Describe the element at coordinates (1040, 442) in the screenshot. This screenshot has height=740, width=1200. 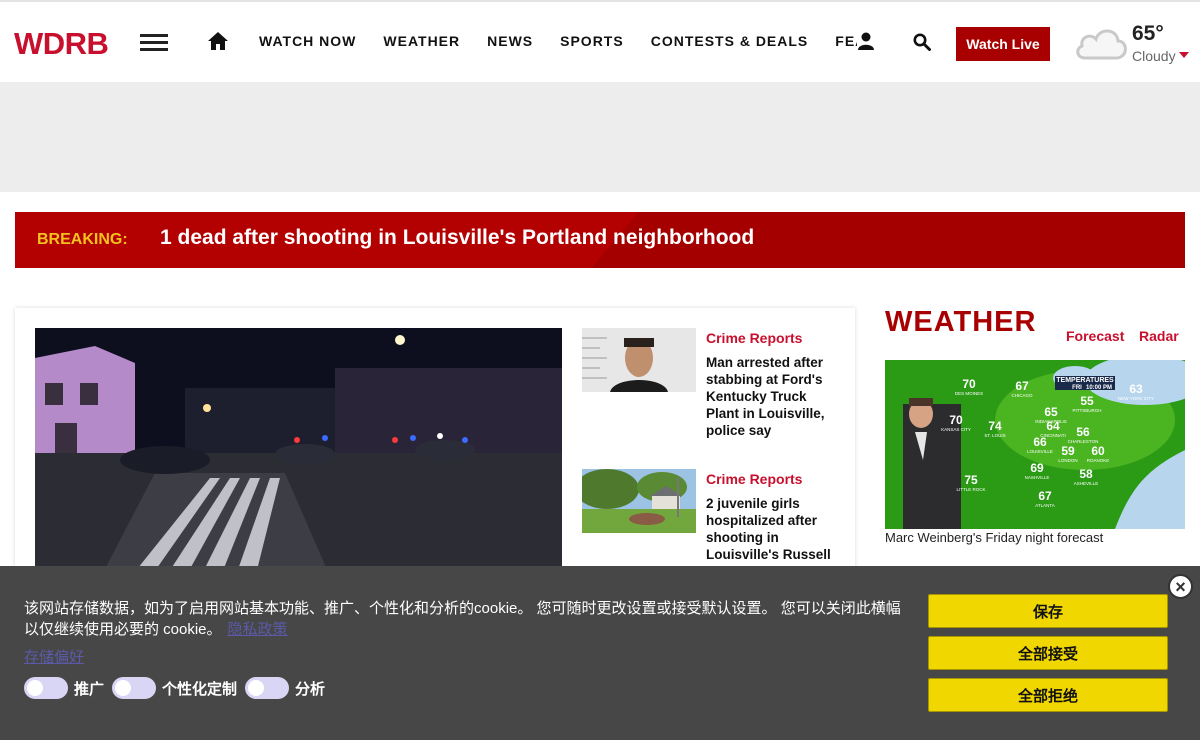
I see `map-city-temp: 66` at that location.